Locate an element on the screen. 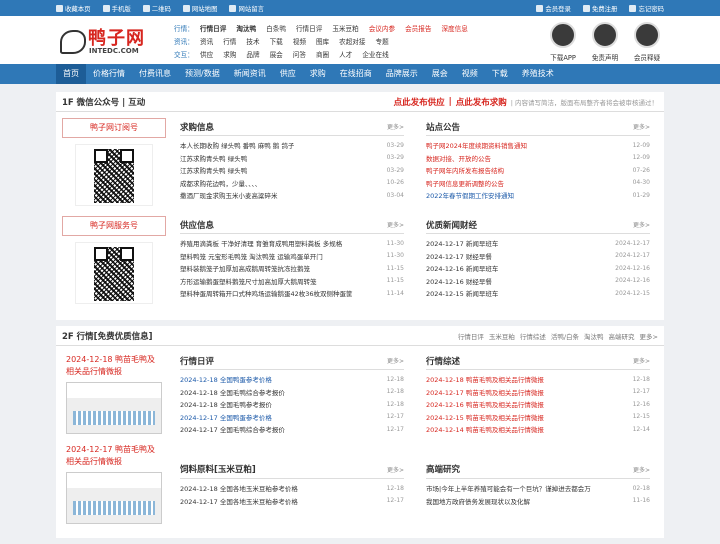  floor-2-filter-link: 高端研究 is located at coordinates (622, 336).